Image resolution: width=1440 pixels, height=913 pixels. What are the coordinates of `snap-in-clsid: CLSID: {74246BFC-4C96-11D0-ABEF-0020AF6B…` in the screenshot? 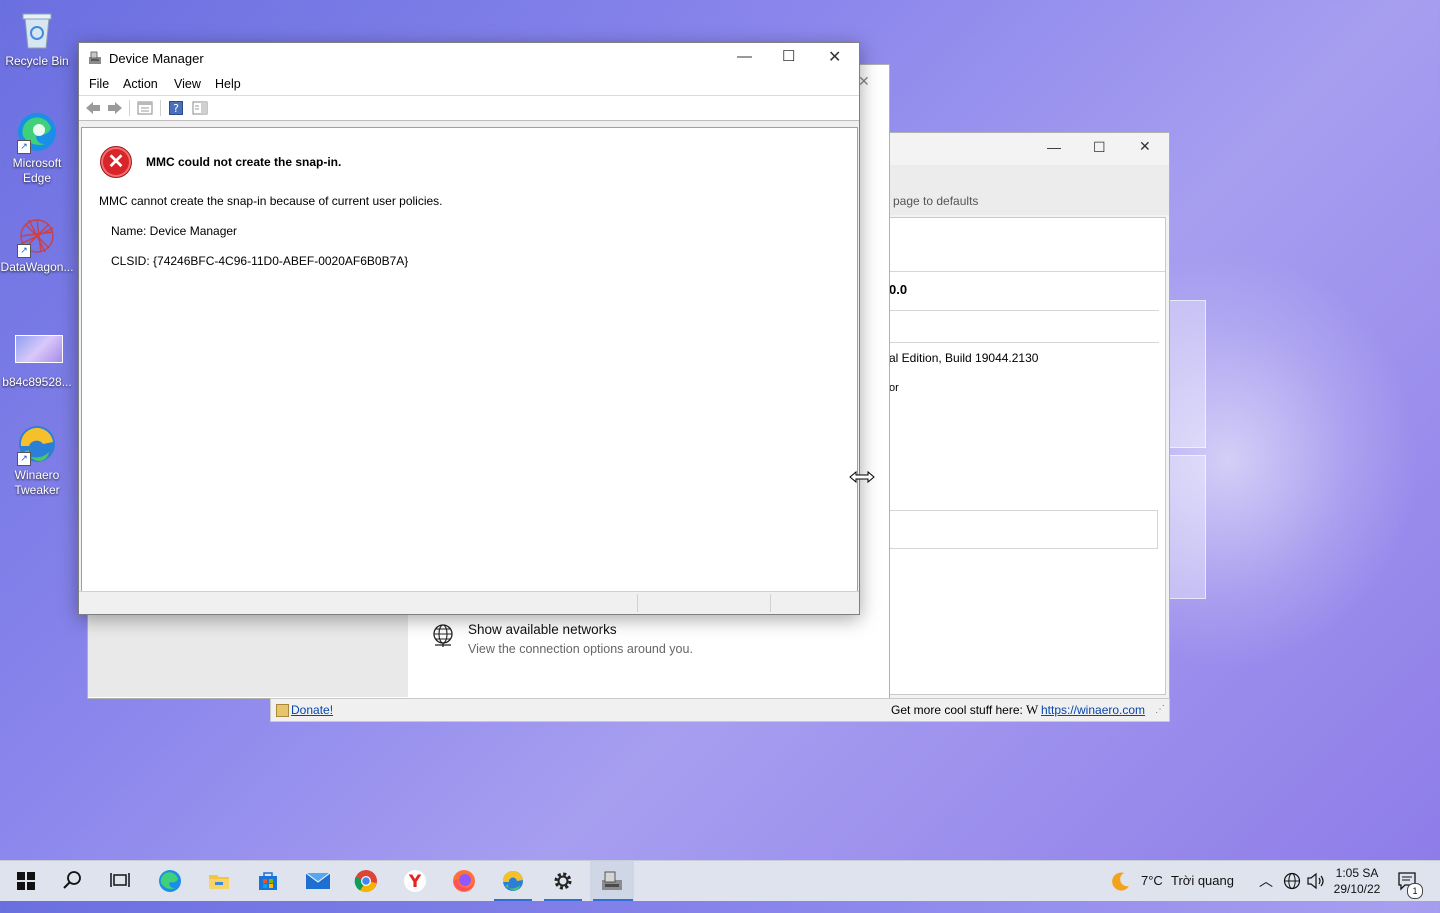 It's located at (260, 261).